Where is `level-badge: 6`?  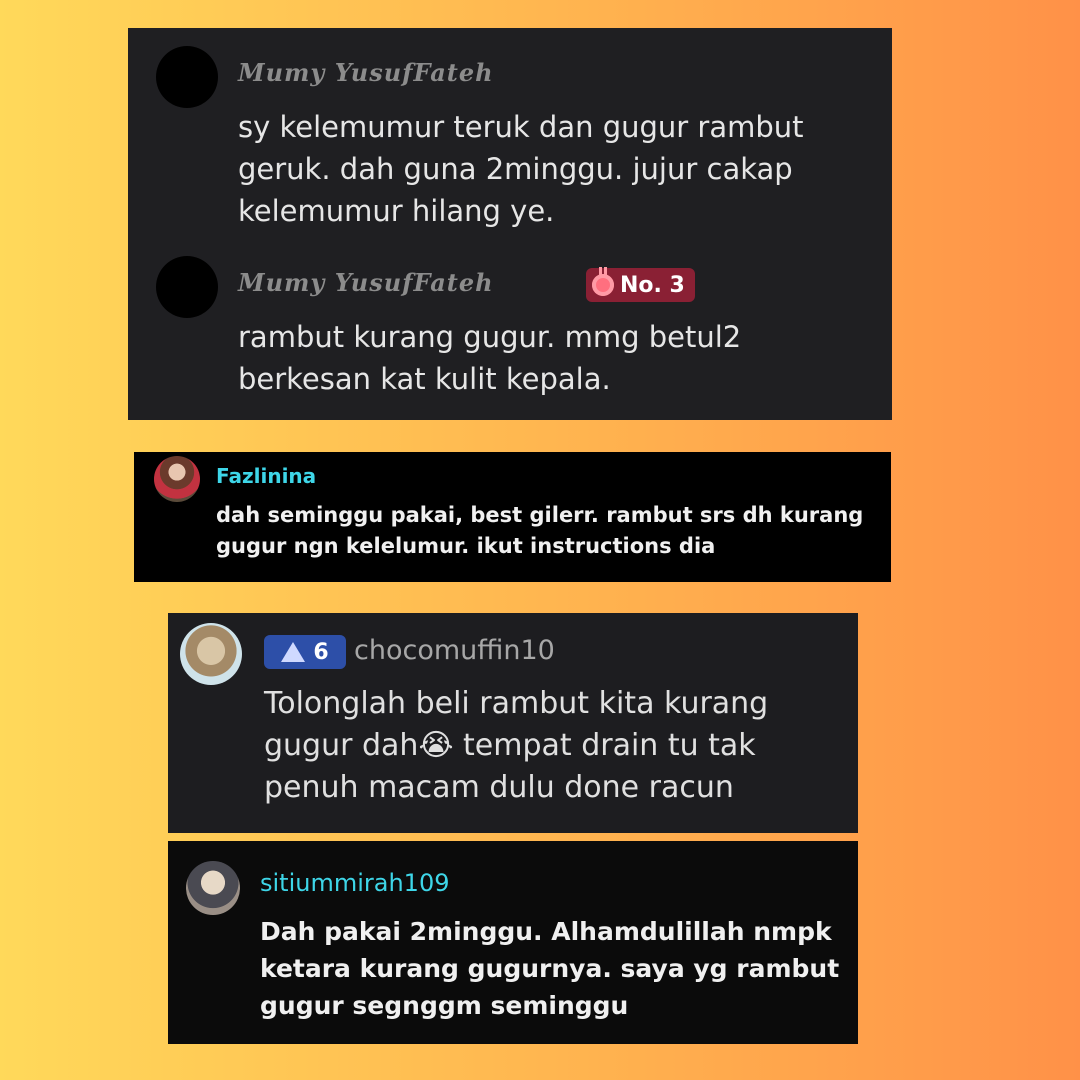 level-badge: 6 is located at coordinates (305, 652).